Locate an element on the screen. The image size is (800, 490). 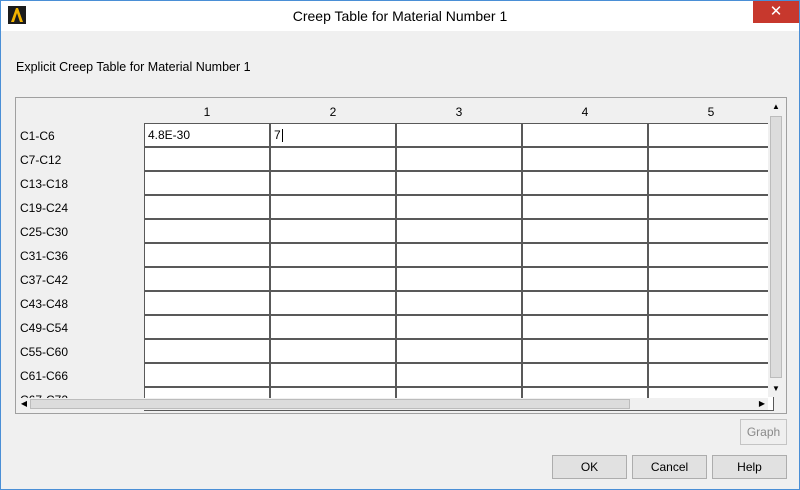
row-label: C1-C6 is located at coordinates (37, 136).